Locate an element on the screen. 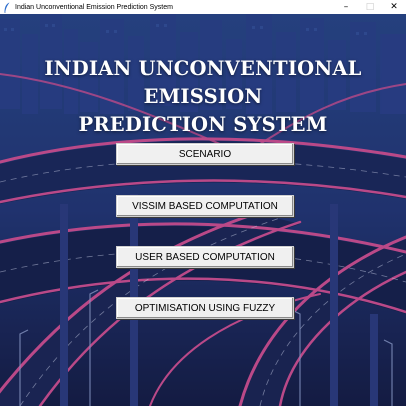 Image resolution: width=406 pixels, height=406 pixels. minimize-icon: – is located at coordinates (346, 7).